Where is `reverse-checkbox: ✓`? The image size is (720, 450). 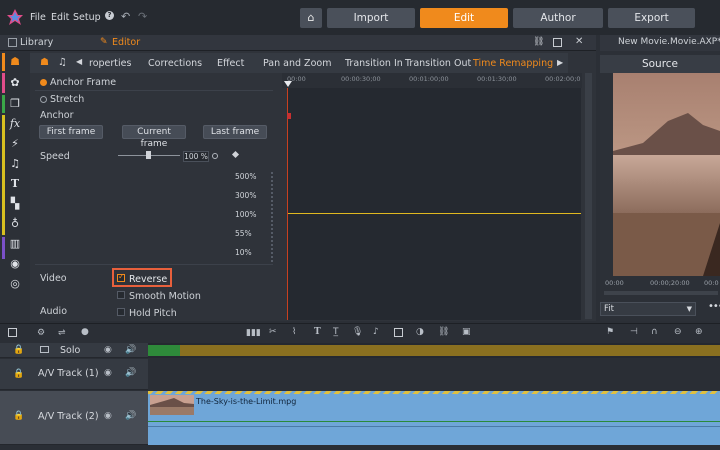
reverse-checkbox: ✓ is located at coordinates (121, 277).